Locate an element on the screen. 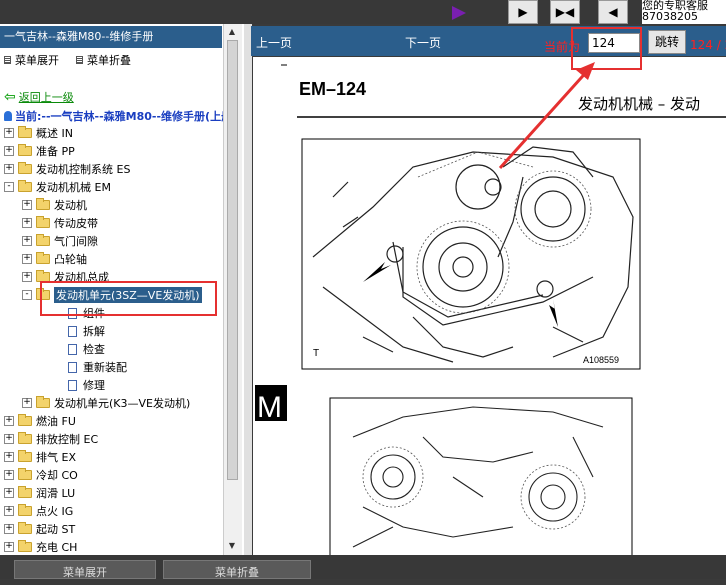 This screenshot has height=585, width=726. annotation-arrow-line is located at coordinates (545, 118).